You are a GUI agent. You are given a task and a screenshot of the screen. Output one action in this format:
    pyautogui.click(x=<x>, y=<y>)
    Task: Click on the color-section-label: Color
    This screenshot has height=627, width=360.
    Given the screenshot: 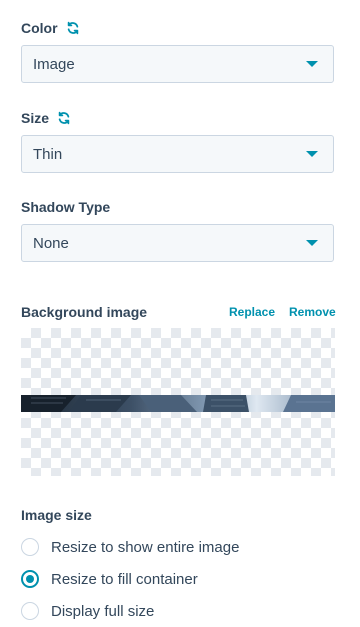 What is the action you would take?
    pyautogui.click(x=50, y=28)
    